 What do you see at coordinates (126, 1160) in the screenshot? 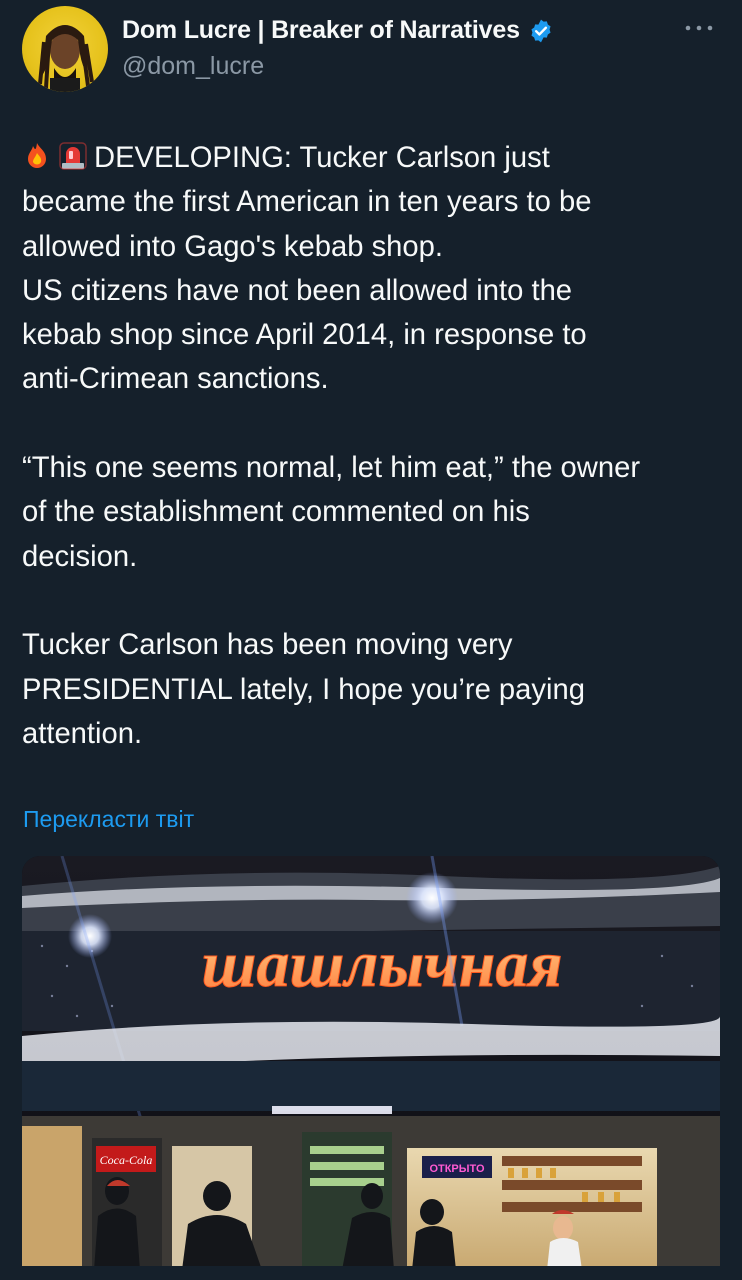
I see `coca-cola-sign-text: Coca-Cola` at bounding box center [126, 1160].